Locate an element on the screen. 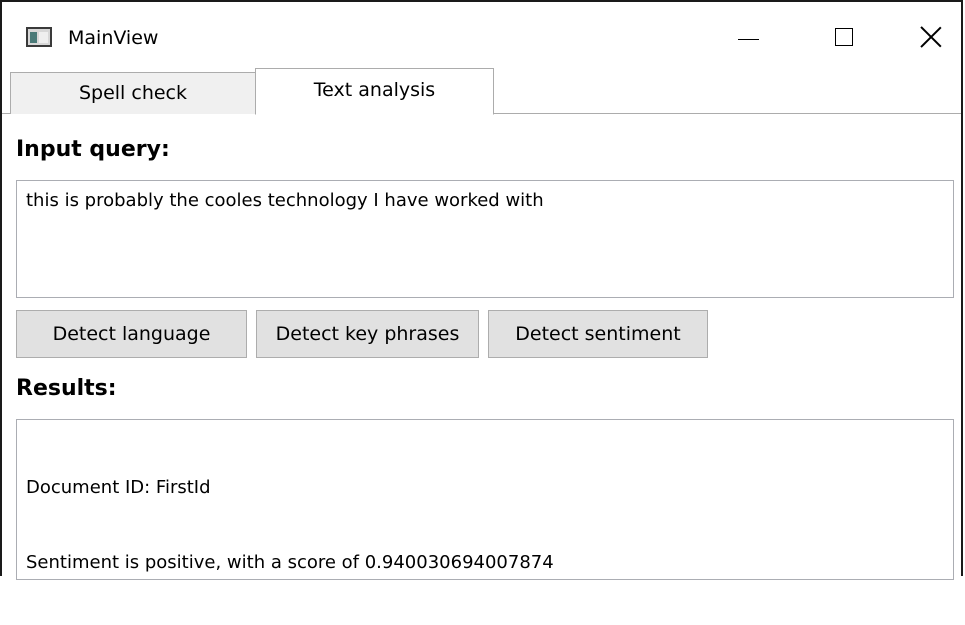  minimize-icon is located at coordinates (748, 39).